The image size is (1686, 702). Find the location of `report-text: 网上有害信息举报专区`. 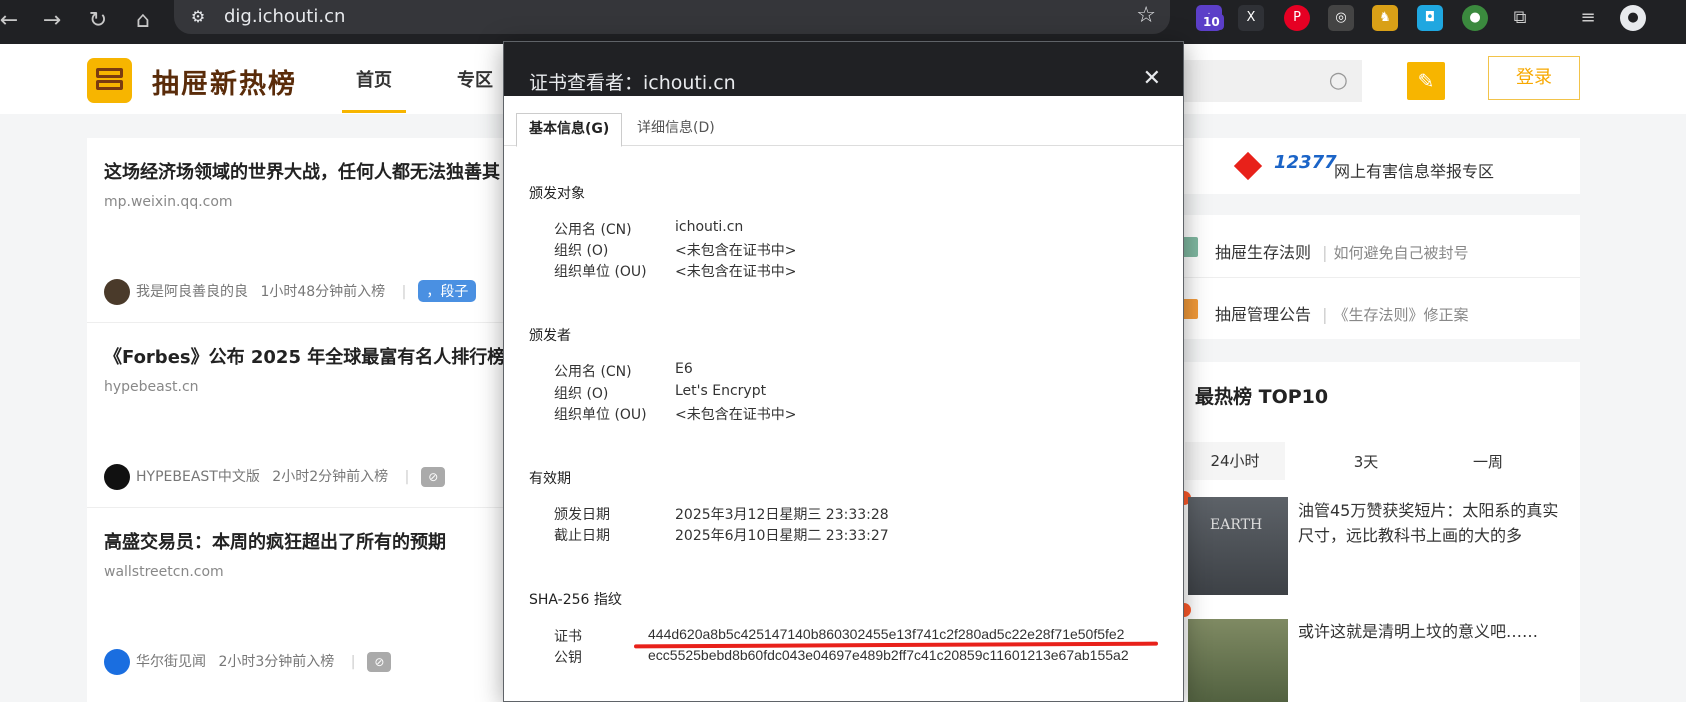

report-text: 网上有害信息举报专区 is located at coordinates (1414, 170).